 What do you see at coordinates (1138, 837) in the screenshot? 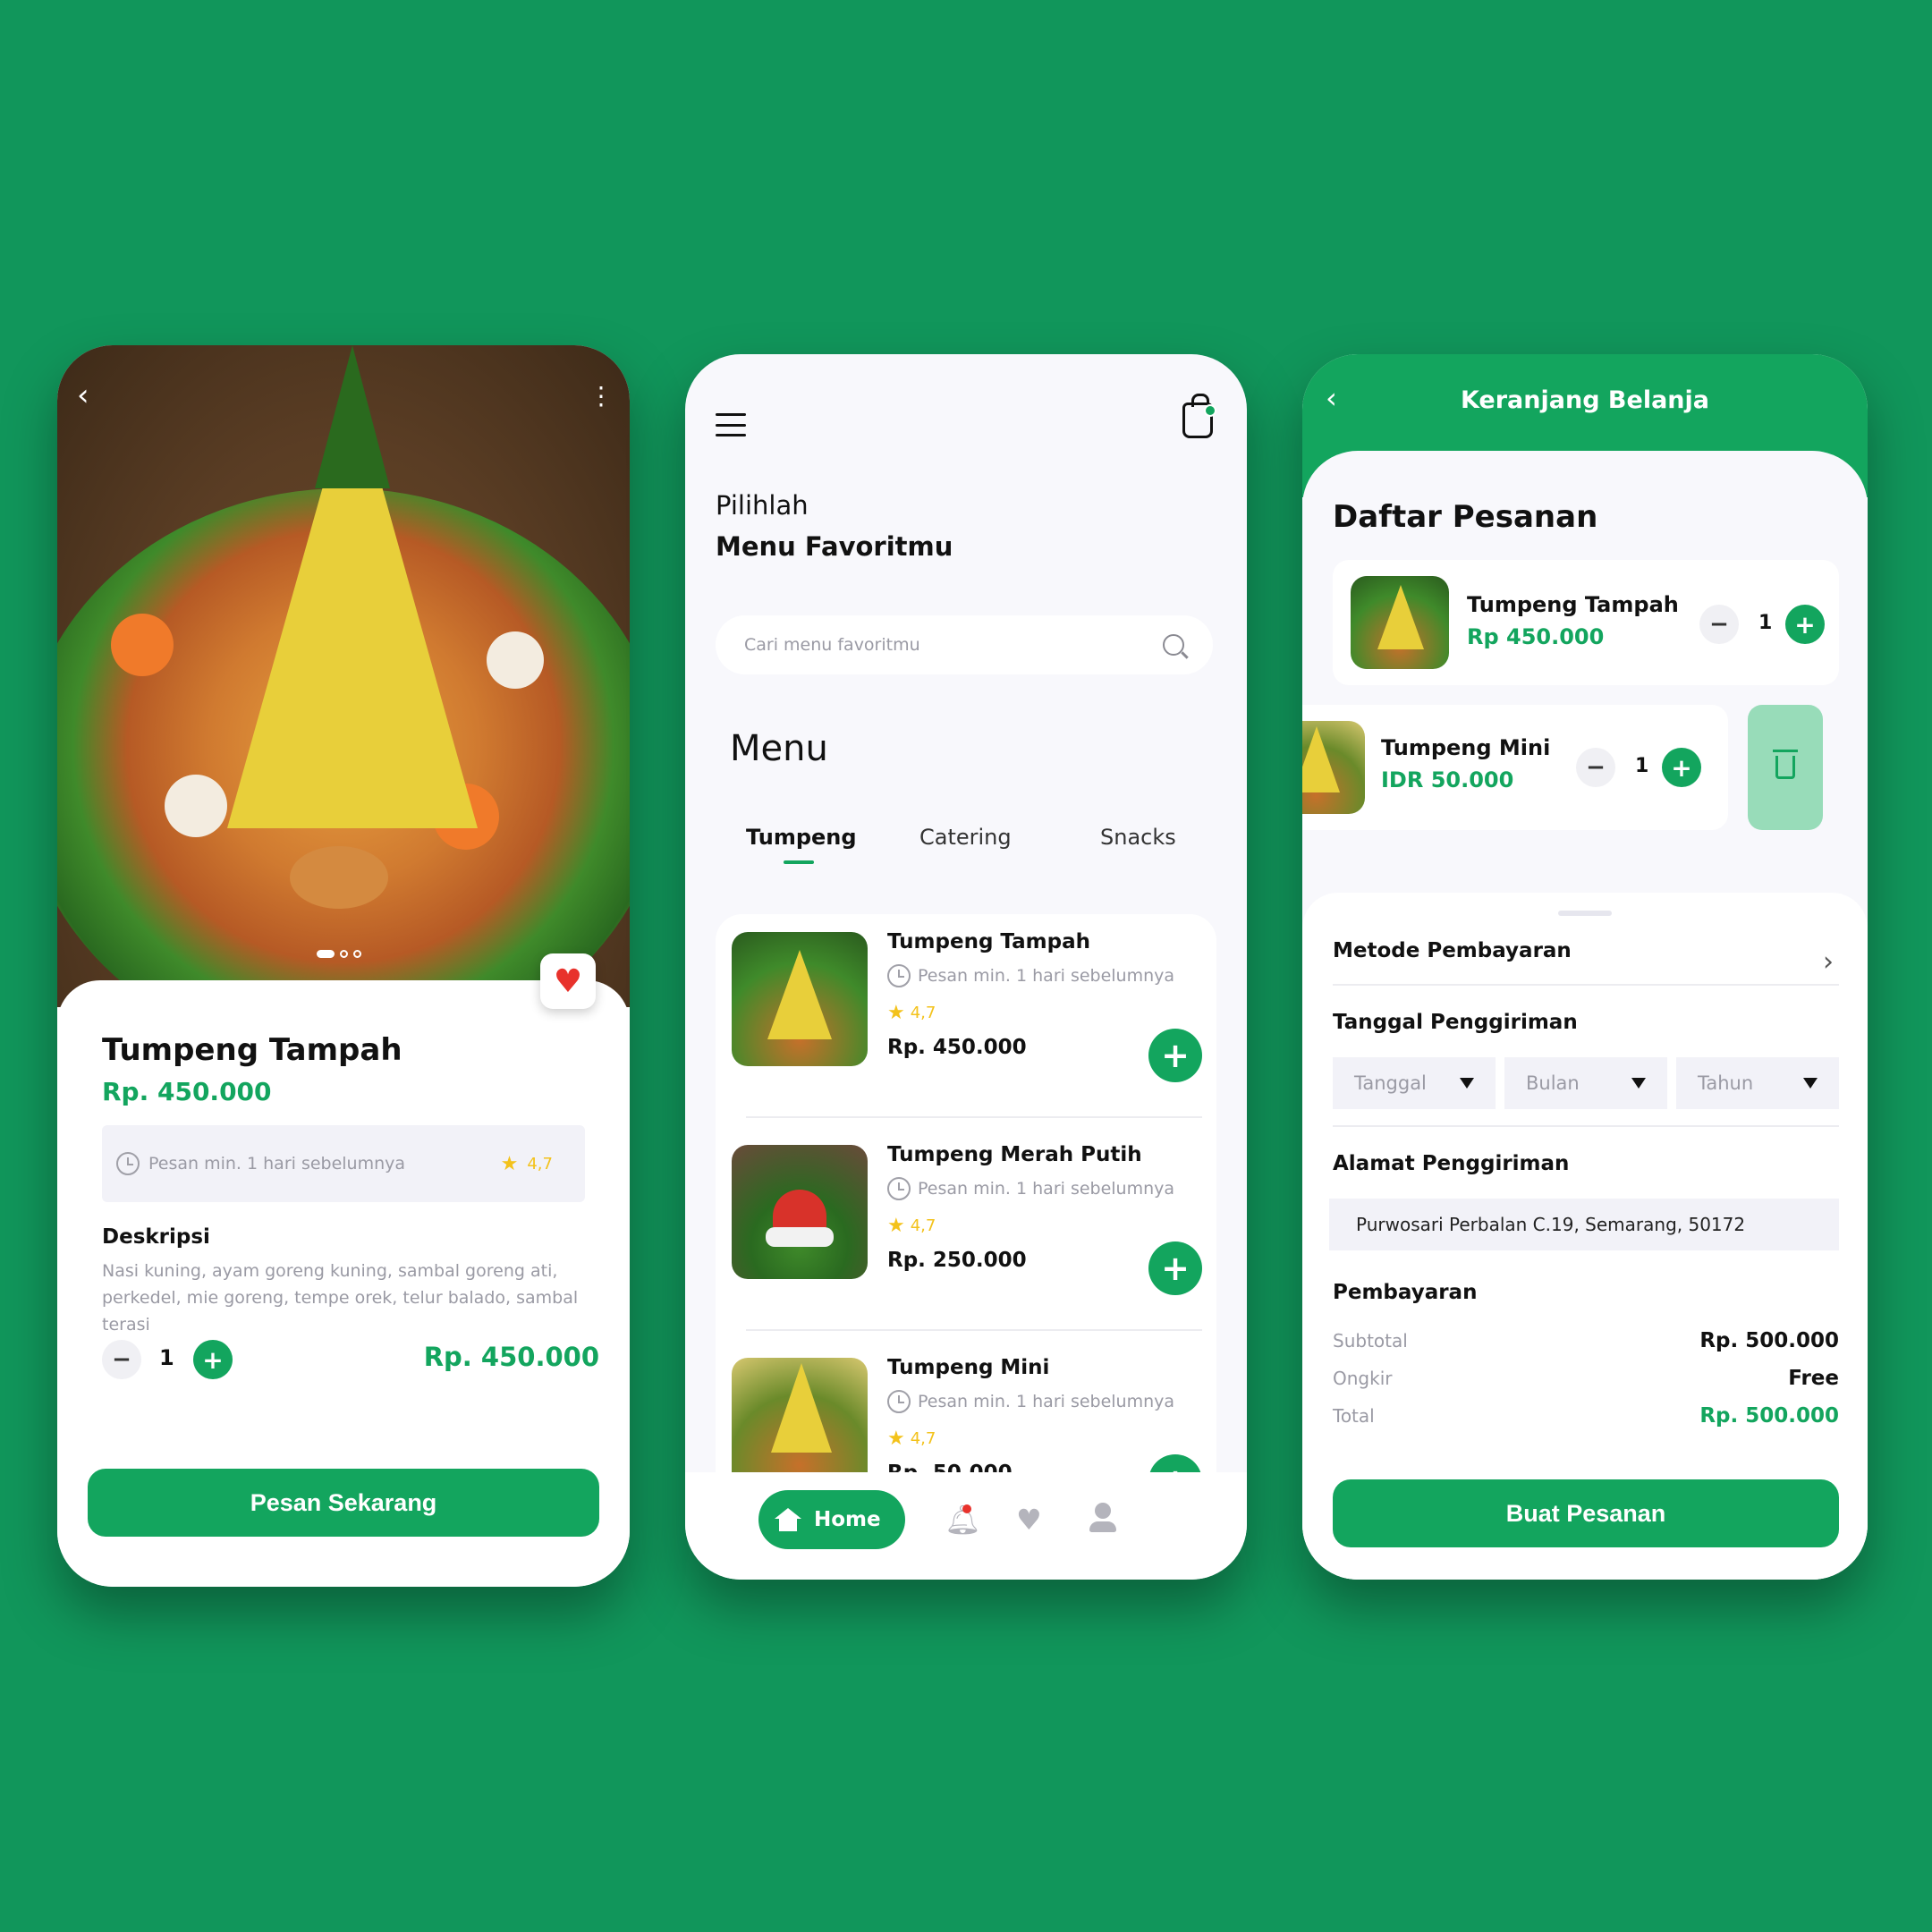
I see `tab-snacks: Snacks` at bounding box center [1138, 837].